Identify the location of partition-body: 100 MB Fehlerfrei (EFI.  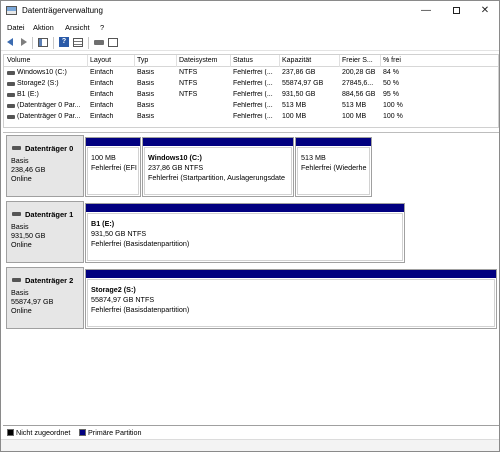
(113, 171).